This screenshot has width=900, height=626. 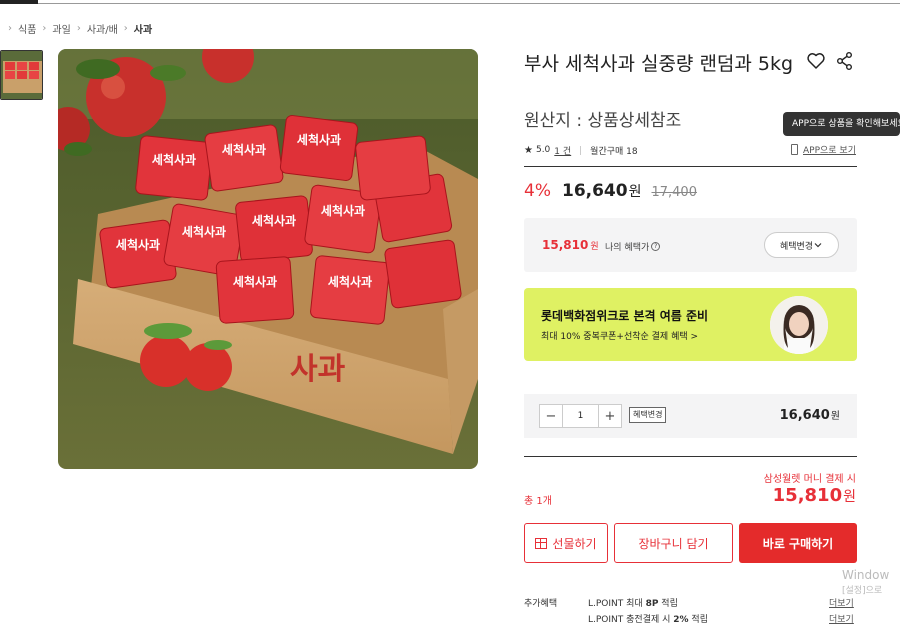 What do you see at coordinates (610, 416) in the screenshot?
I see `quantity-plus-button: +` at bounding box center [610, 416].